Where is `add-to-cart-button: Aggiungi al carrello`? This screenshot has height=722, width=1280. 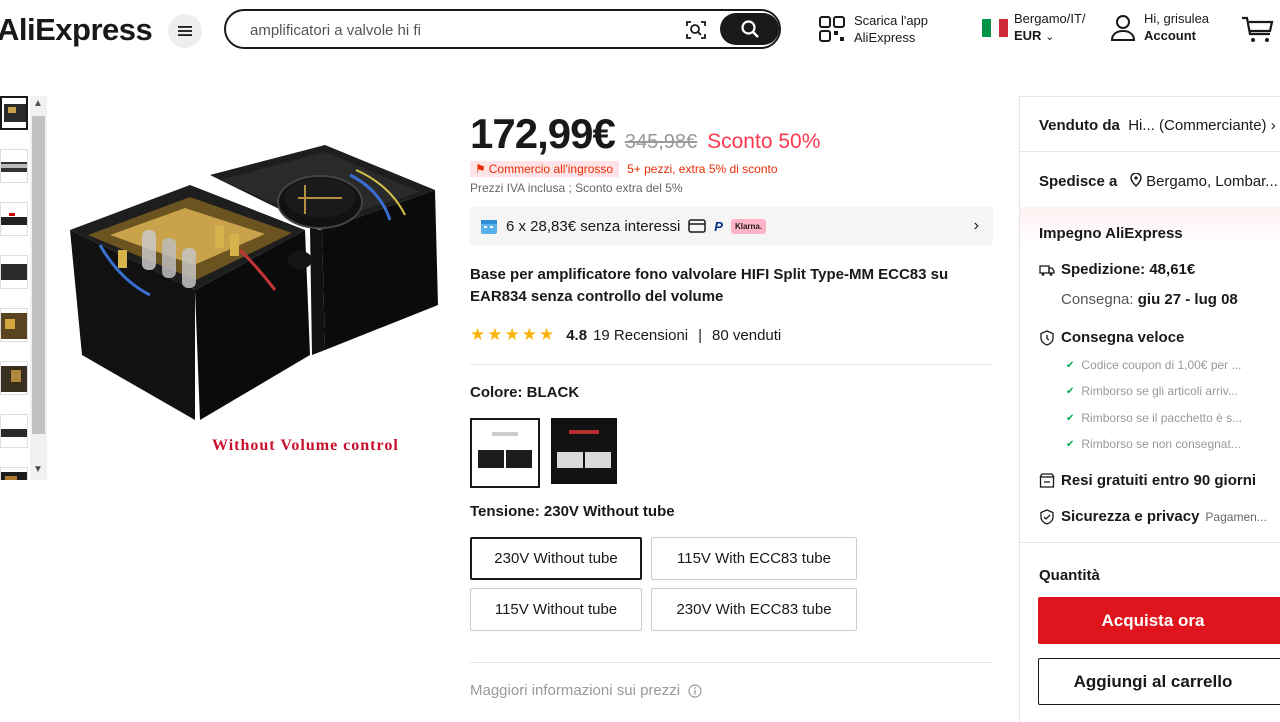
add-to-cart-button: Aggiungi al carrello is located at coordinates (1159, 681).